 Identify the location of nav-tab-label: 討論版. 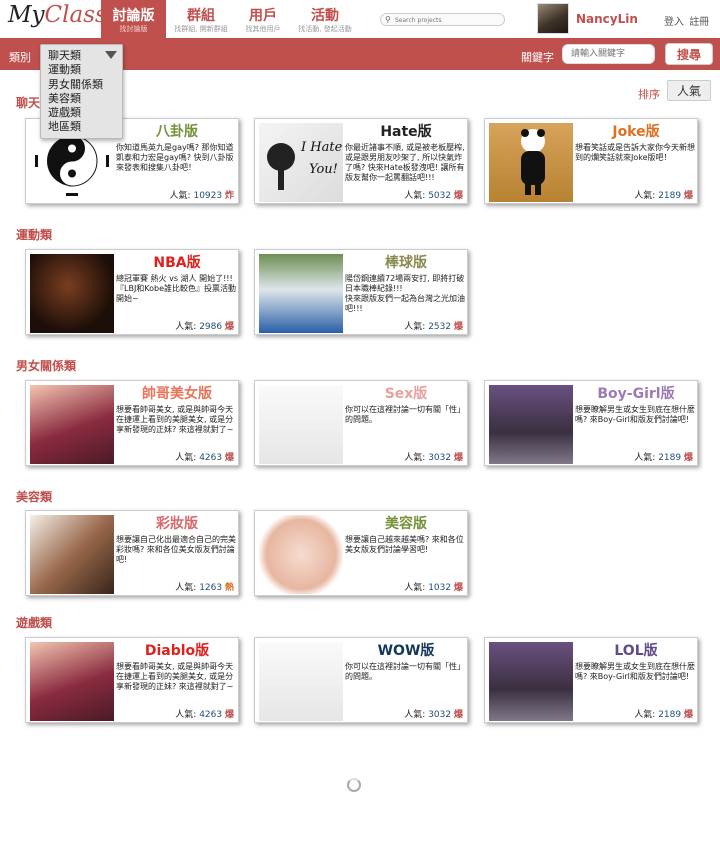
(133, 16).